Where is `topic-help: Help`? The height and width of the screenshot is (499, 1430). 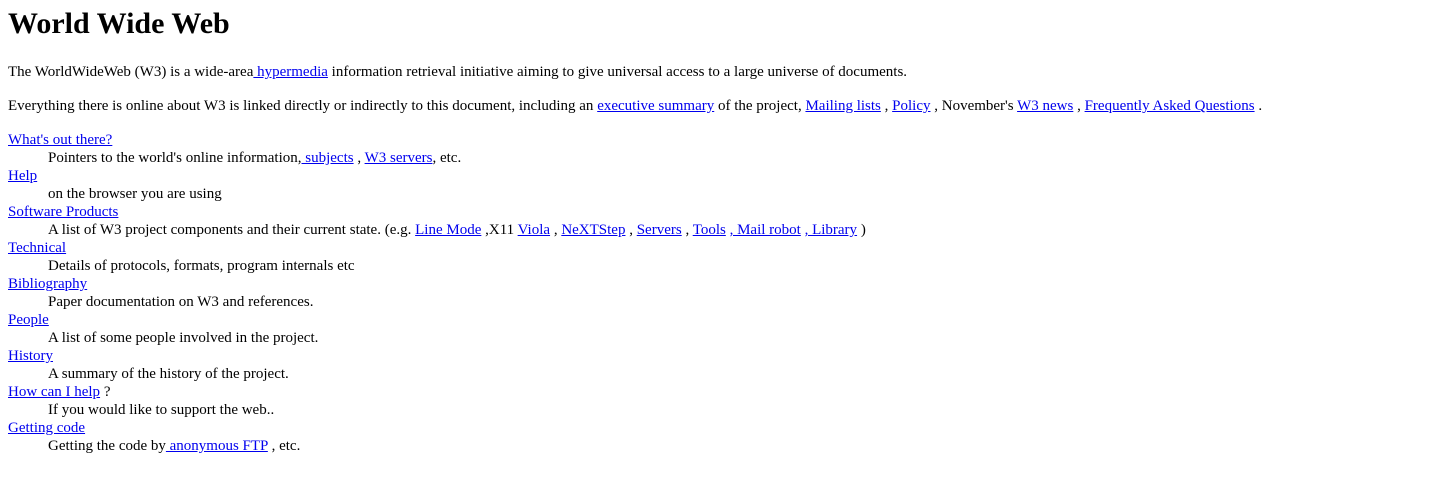
topic-help: Help is located at coordinates (715, 176).